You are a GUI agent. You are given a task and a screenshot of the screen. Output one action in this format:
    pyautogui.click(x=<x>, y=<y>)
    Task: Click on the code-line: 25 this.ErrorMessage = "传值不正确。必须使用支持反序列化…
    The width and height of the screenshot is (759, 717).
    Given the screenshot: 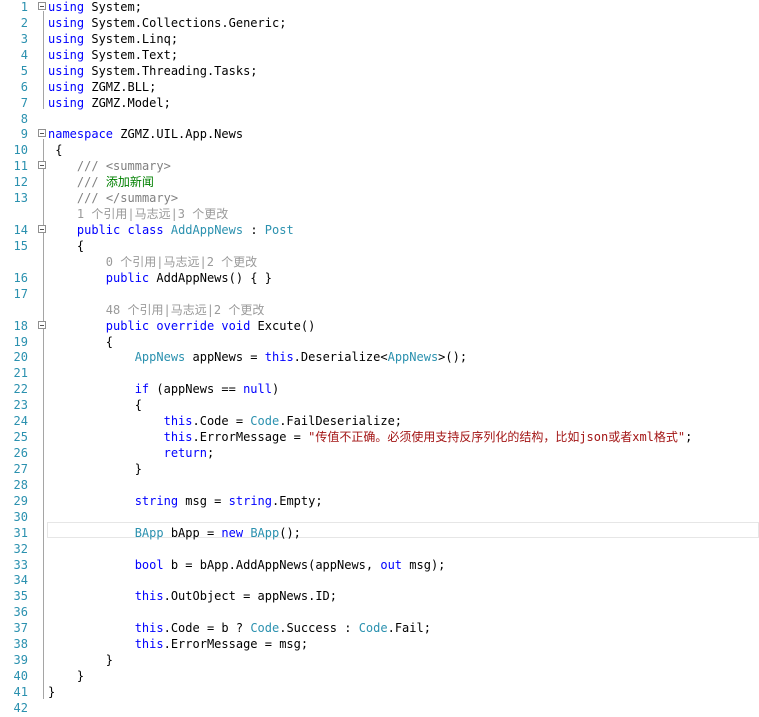 What is the action you would take?
    pyautogui.click(x=379, y=437)
    